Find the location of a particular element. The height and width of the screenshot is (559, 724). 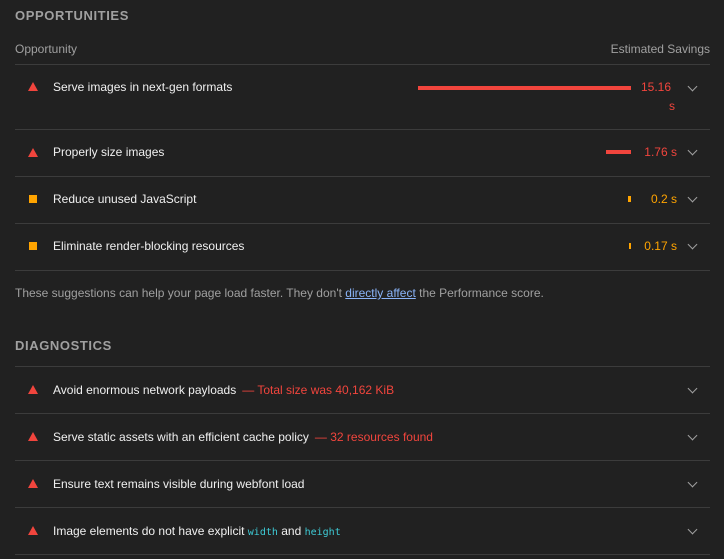

opportunity-label: Eliminate render-blocking resources is located at coordinates (149, 246).